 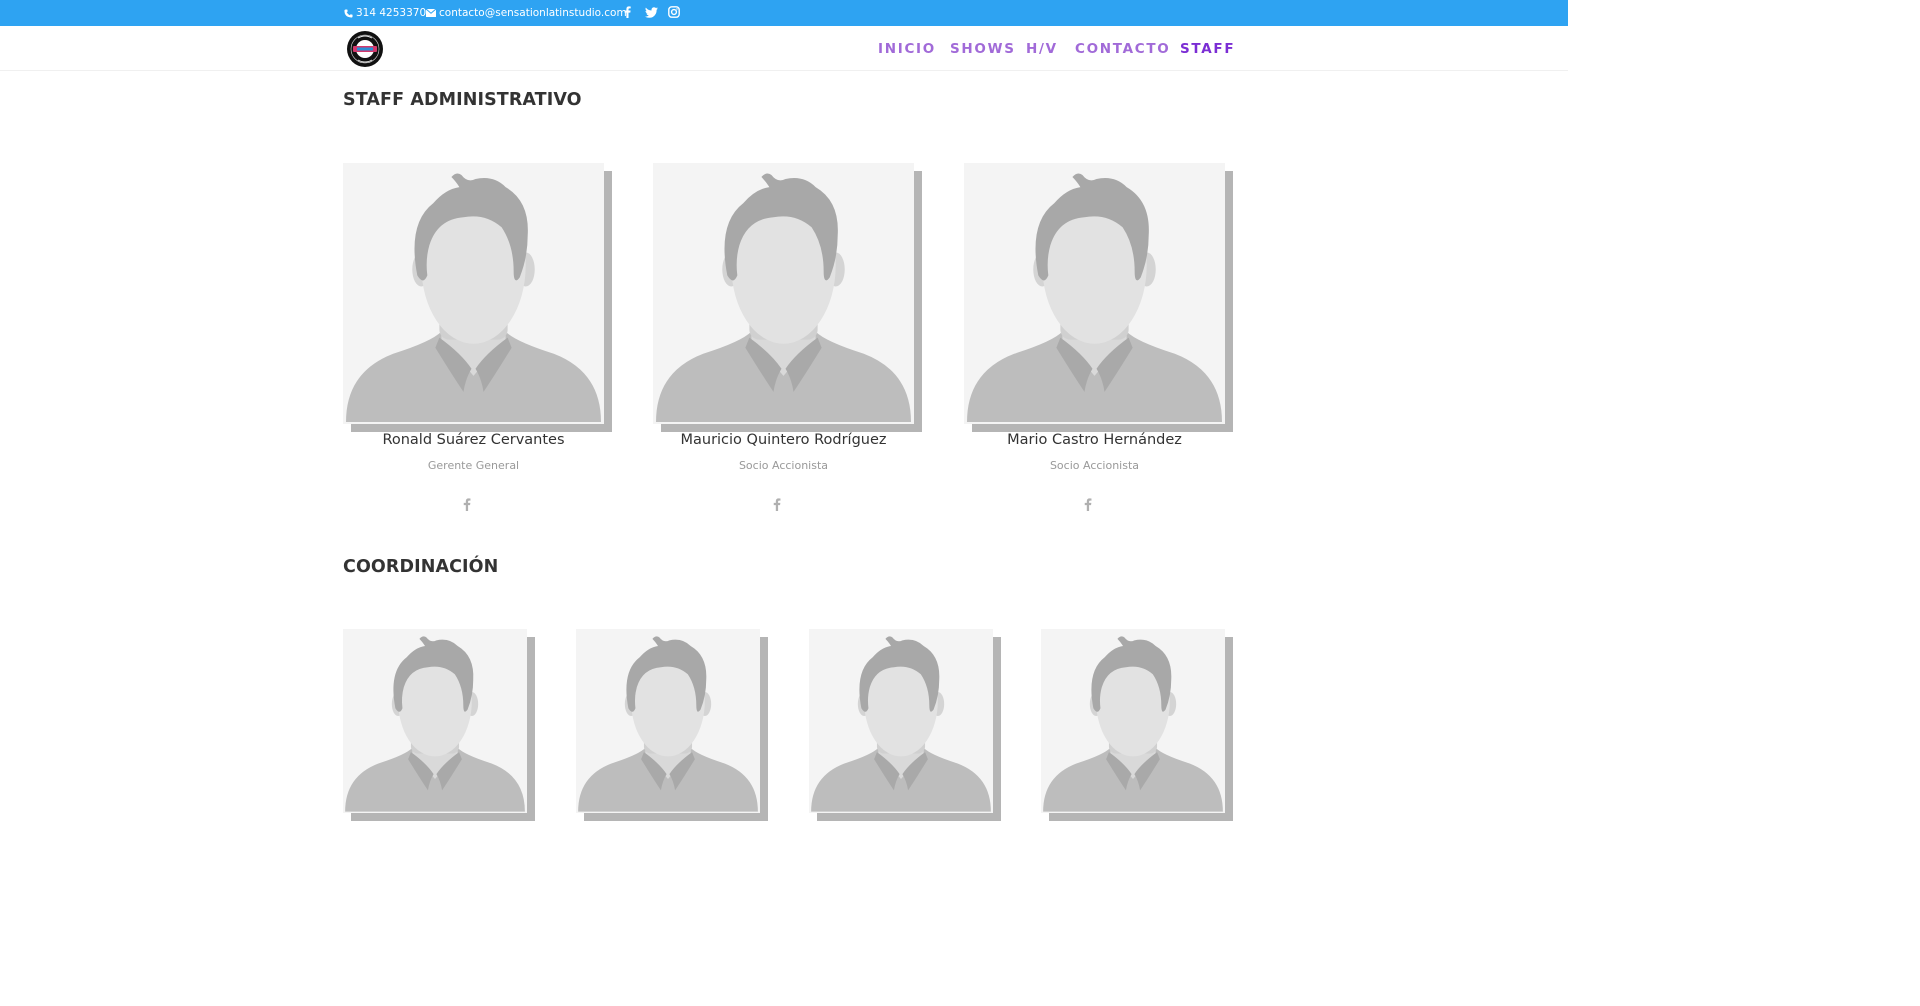 I want to click on nav-inicio: INICIO, so click(x=907, y=49).